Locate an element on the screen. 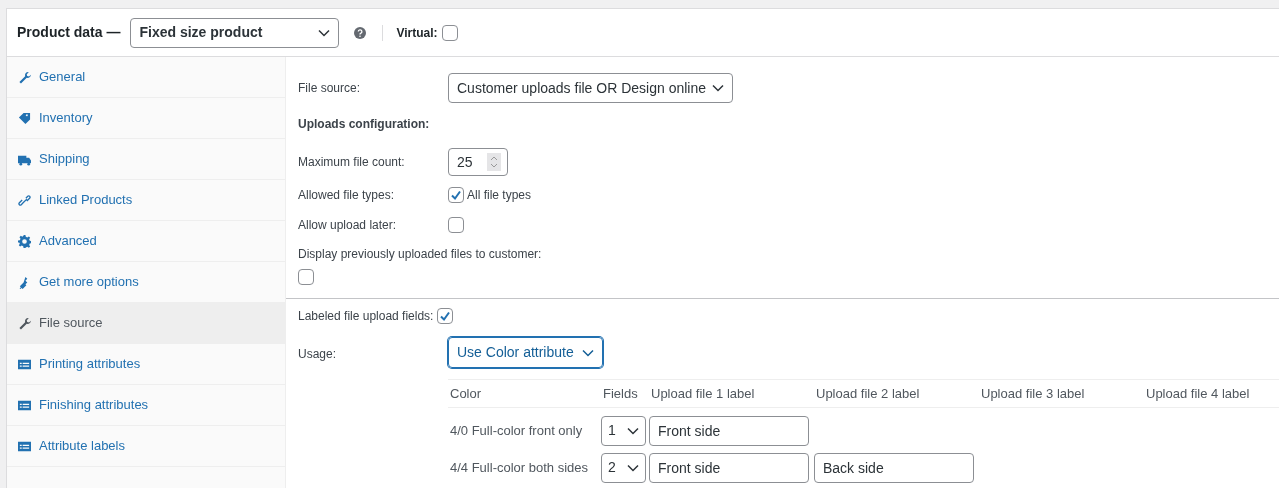  virtual-checkbox is located at coordinates (449, 32).